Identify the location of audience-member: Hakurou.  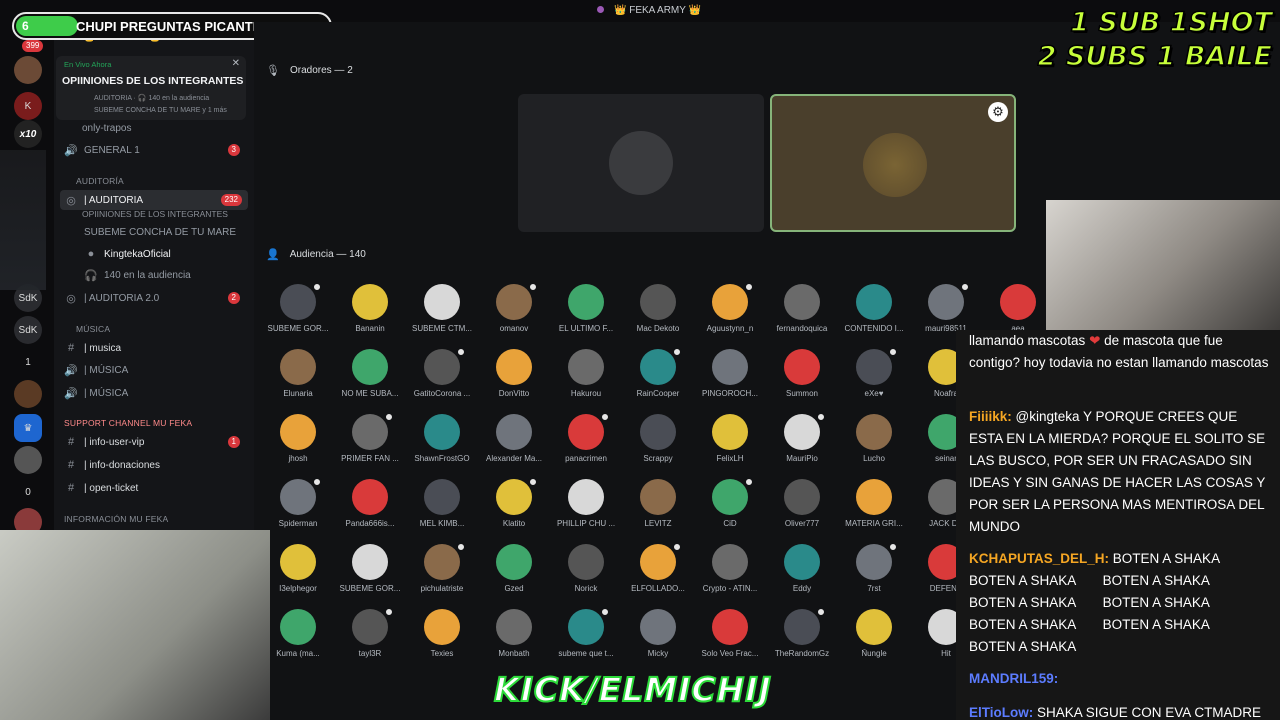
(586, 381).